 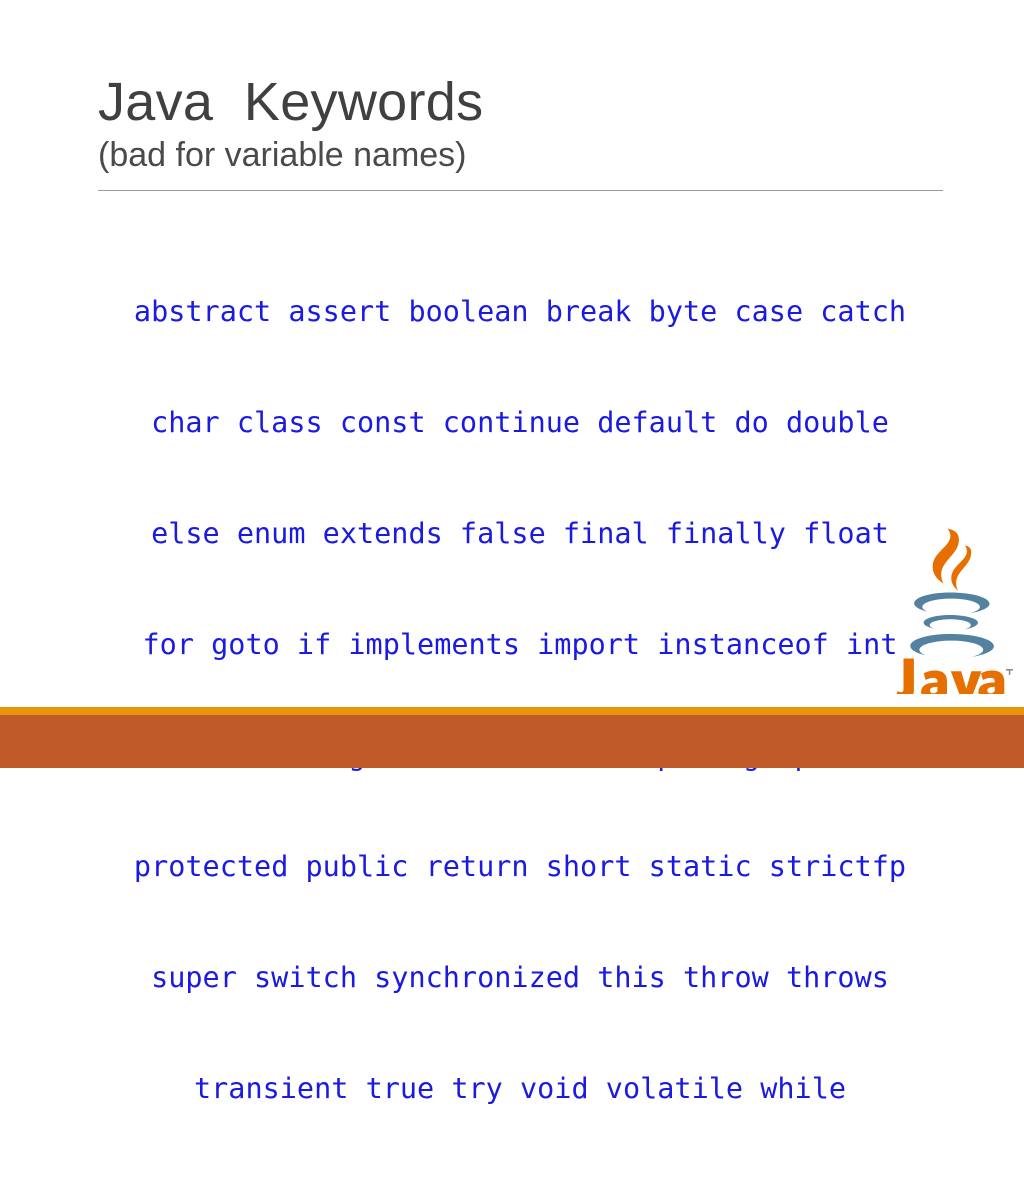 What do you see at coordinates (520, 1088) in the screenshot?
I see `keyword-line: transient true try void volatile while` at bounding box center [520, 1088].